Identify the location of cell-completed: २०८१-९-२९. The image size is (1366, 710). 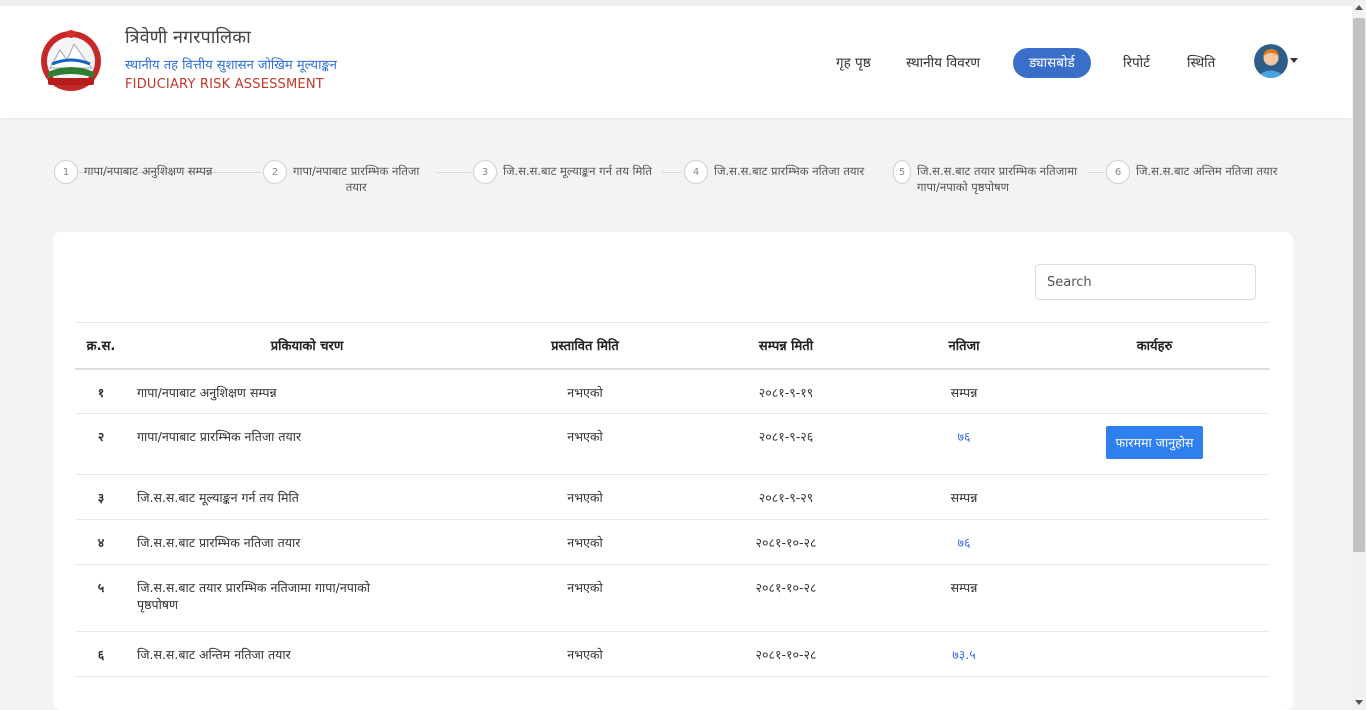
(786, 497).